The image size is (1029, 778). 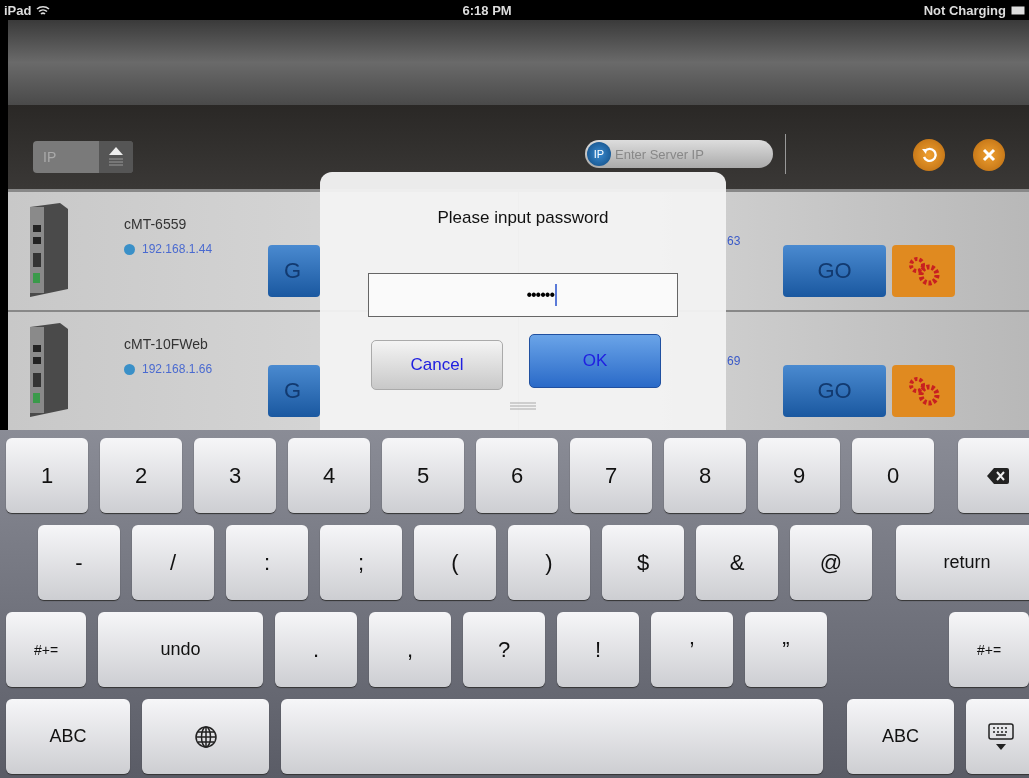 I want to click on cancel-button: Cancel, so click(x=437, y=365).